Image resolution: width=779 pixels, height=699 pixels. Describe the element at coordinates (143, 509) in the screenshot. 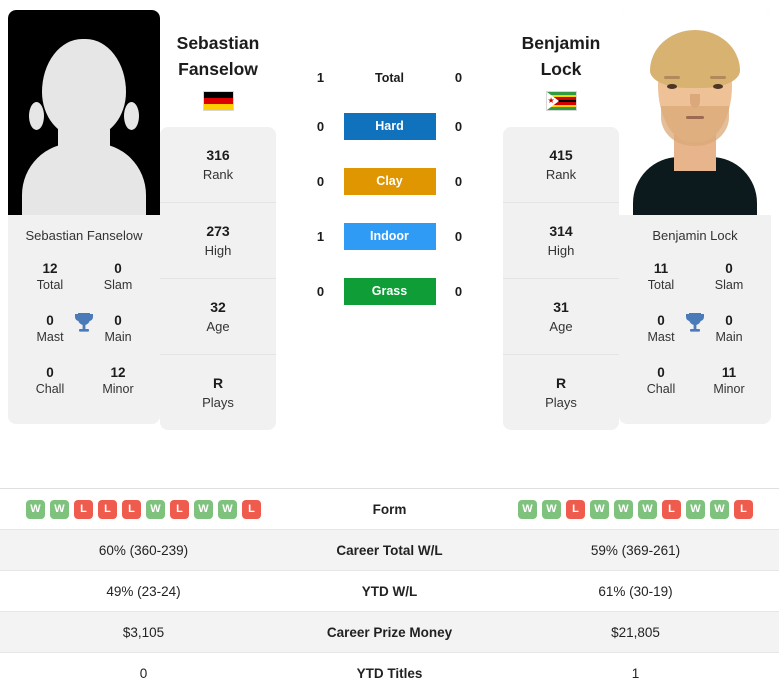

I see `left-form-badges: WWLLLWLWWL` at that location.